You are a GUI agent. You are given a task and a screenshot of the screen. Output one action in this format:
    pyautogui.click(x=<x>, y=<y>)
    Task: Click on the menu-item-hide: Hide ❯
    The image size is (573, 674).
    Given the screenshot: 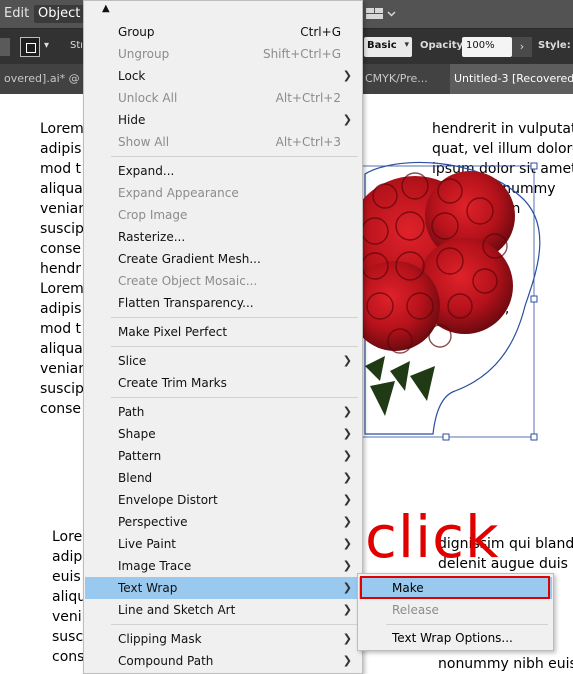 What is the action you would take?
    pyautogui.click(x=223, y=120)
    